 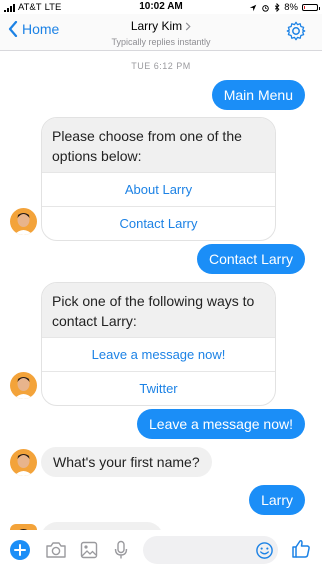 I want to click on outgoing-message: Leave a message now!, so click(x=221, y=424).